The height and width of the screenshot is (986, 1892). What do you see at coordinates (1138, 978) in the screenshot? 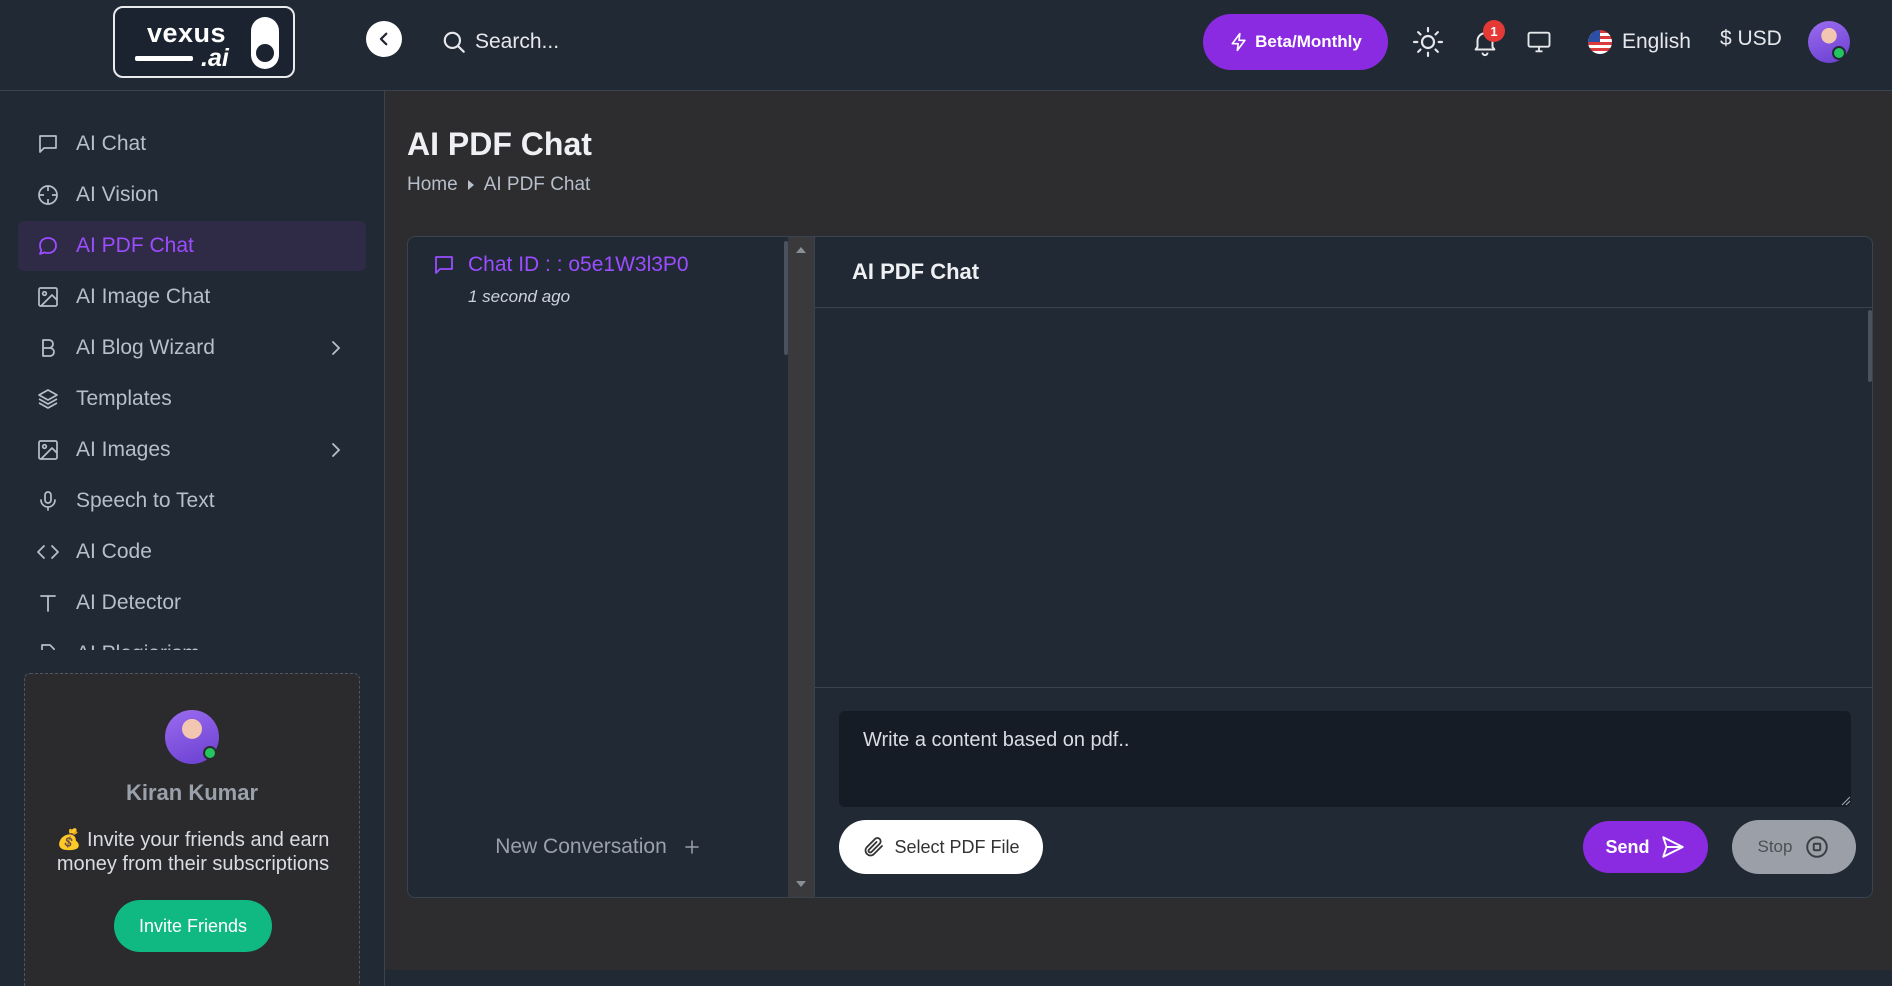
I see `footer-strip` at bounding box center [1138, 978].